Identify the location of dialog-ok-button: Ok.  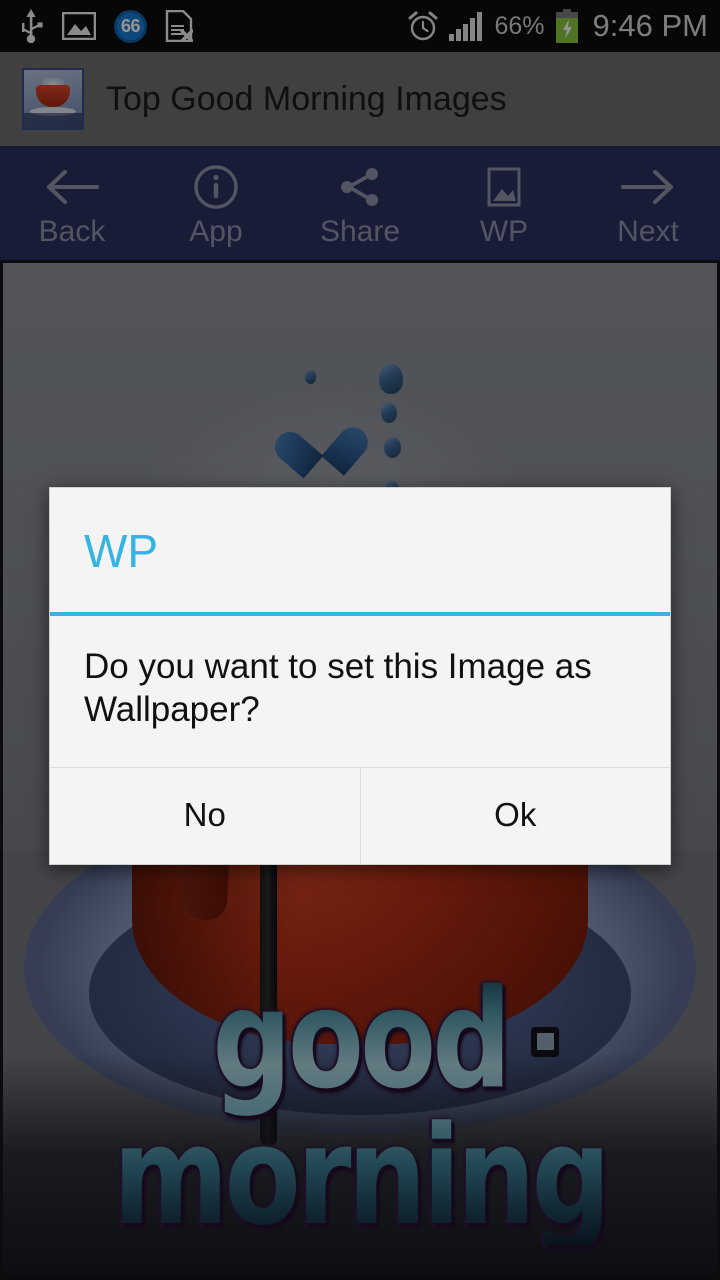
(514, 816).